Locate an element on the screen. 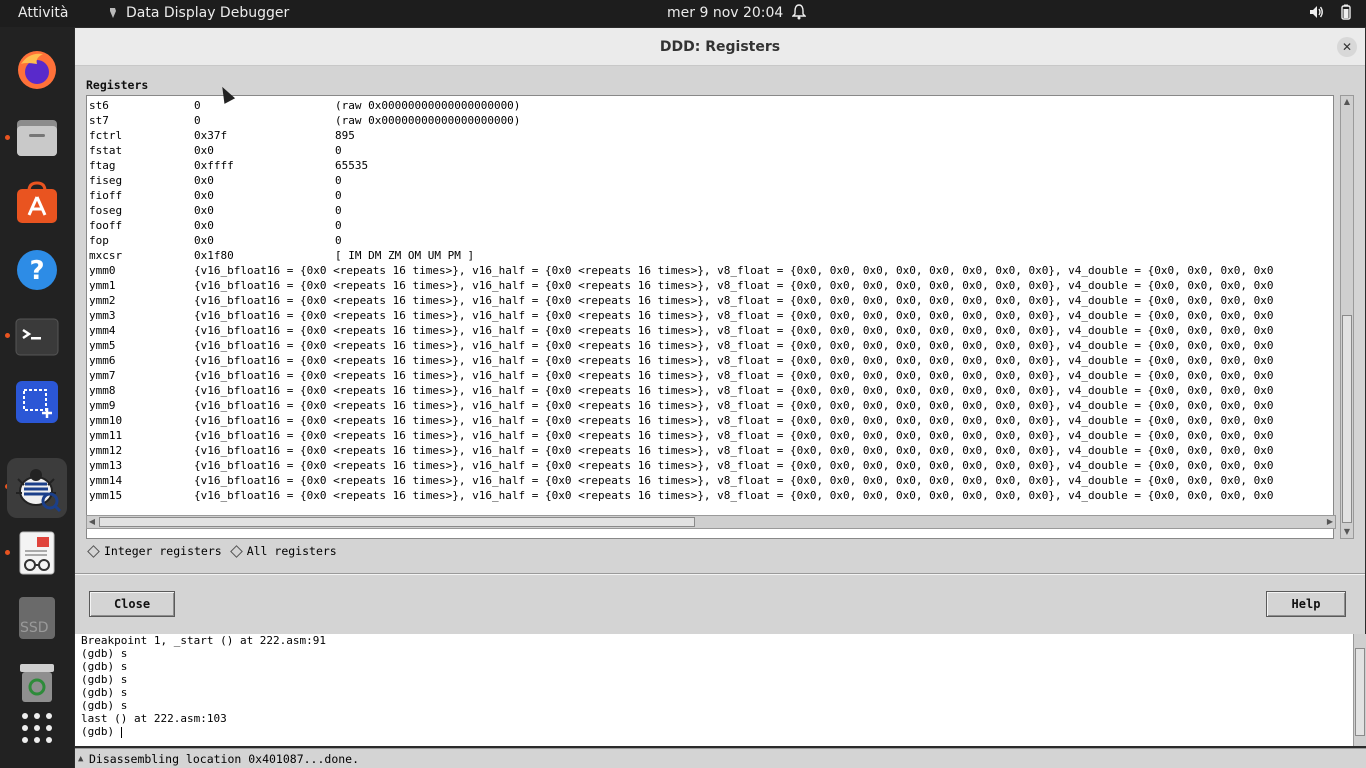  terminal-icon is located at coordinates (37, 337).